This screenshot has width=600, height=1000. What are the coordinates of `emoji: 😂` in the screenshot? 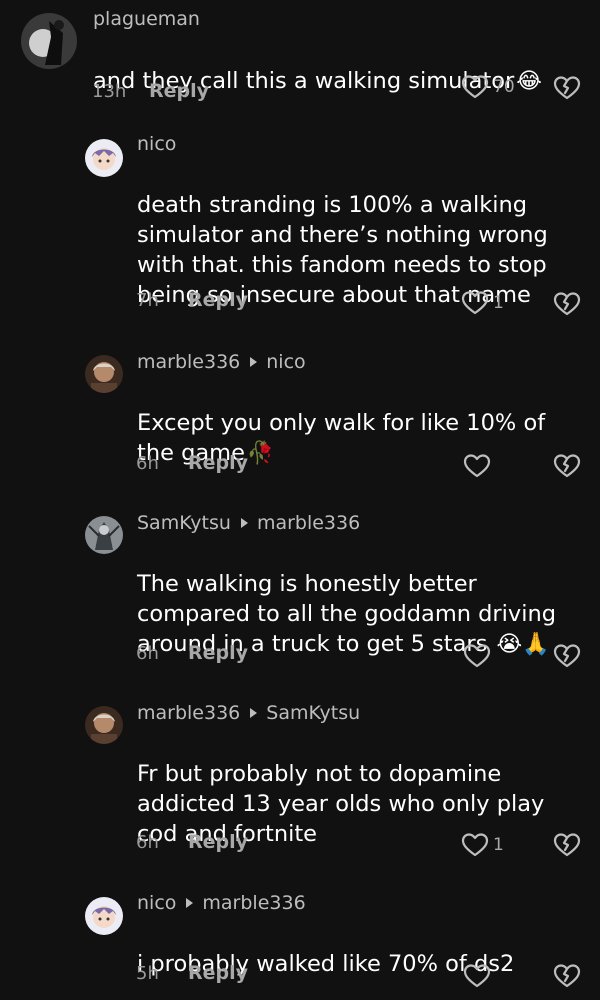 It's located at (529, 81).